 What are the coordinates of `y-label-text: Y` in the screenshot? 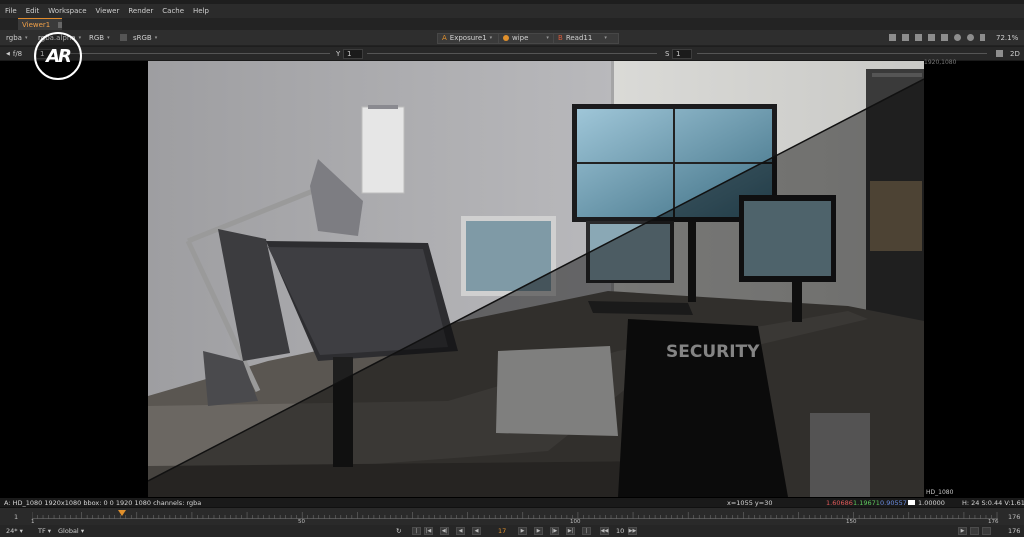 It's located at (338, 54).